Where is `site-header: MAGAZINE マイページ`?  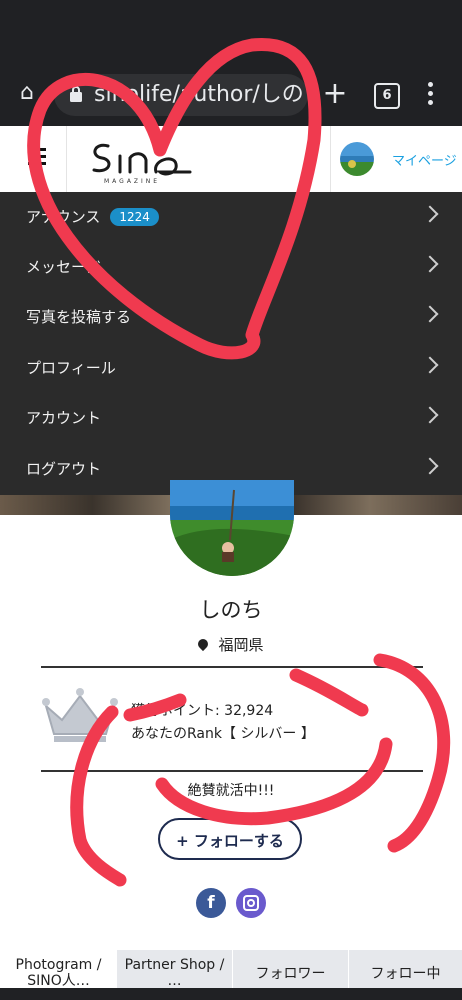
site-header: MAGAZINE マイページ is located at coordinates (231, 159).